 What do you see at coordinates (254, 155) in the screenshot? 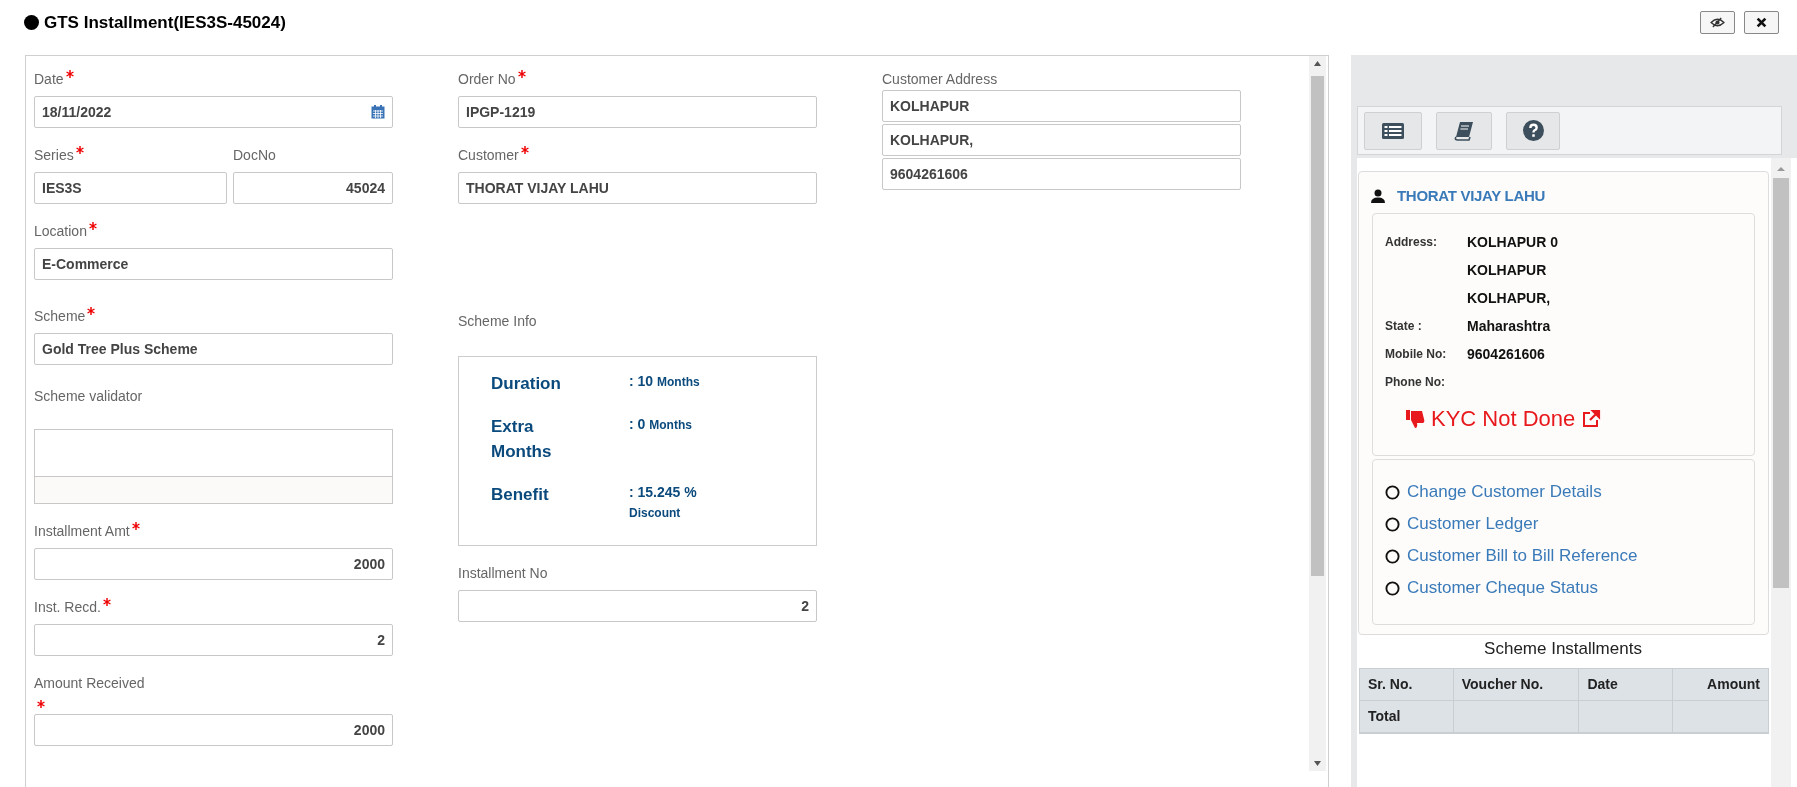
I see `field-label: DocNo` at bounding box center [254, 155].